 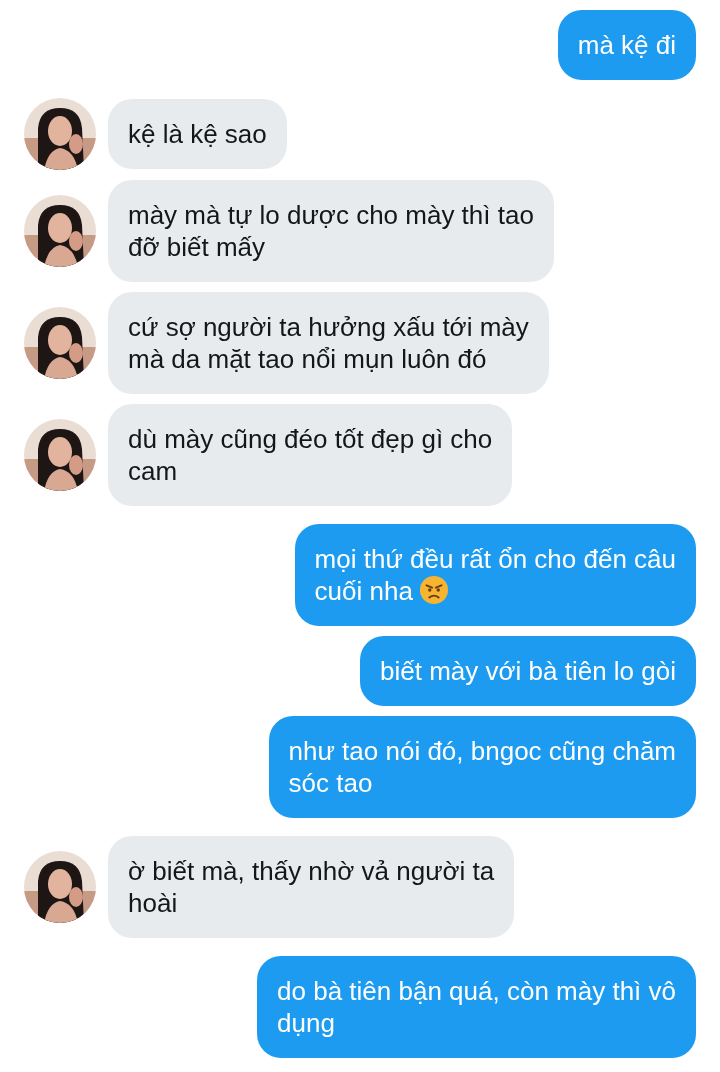 I want to click on message-bubble: mọi thứ đều rất ổn cho đến câu cuối nha, so click(x=495, y=575).